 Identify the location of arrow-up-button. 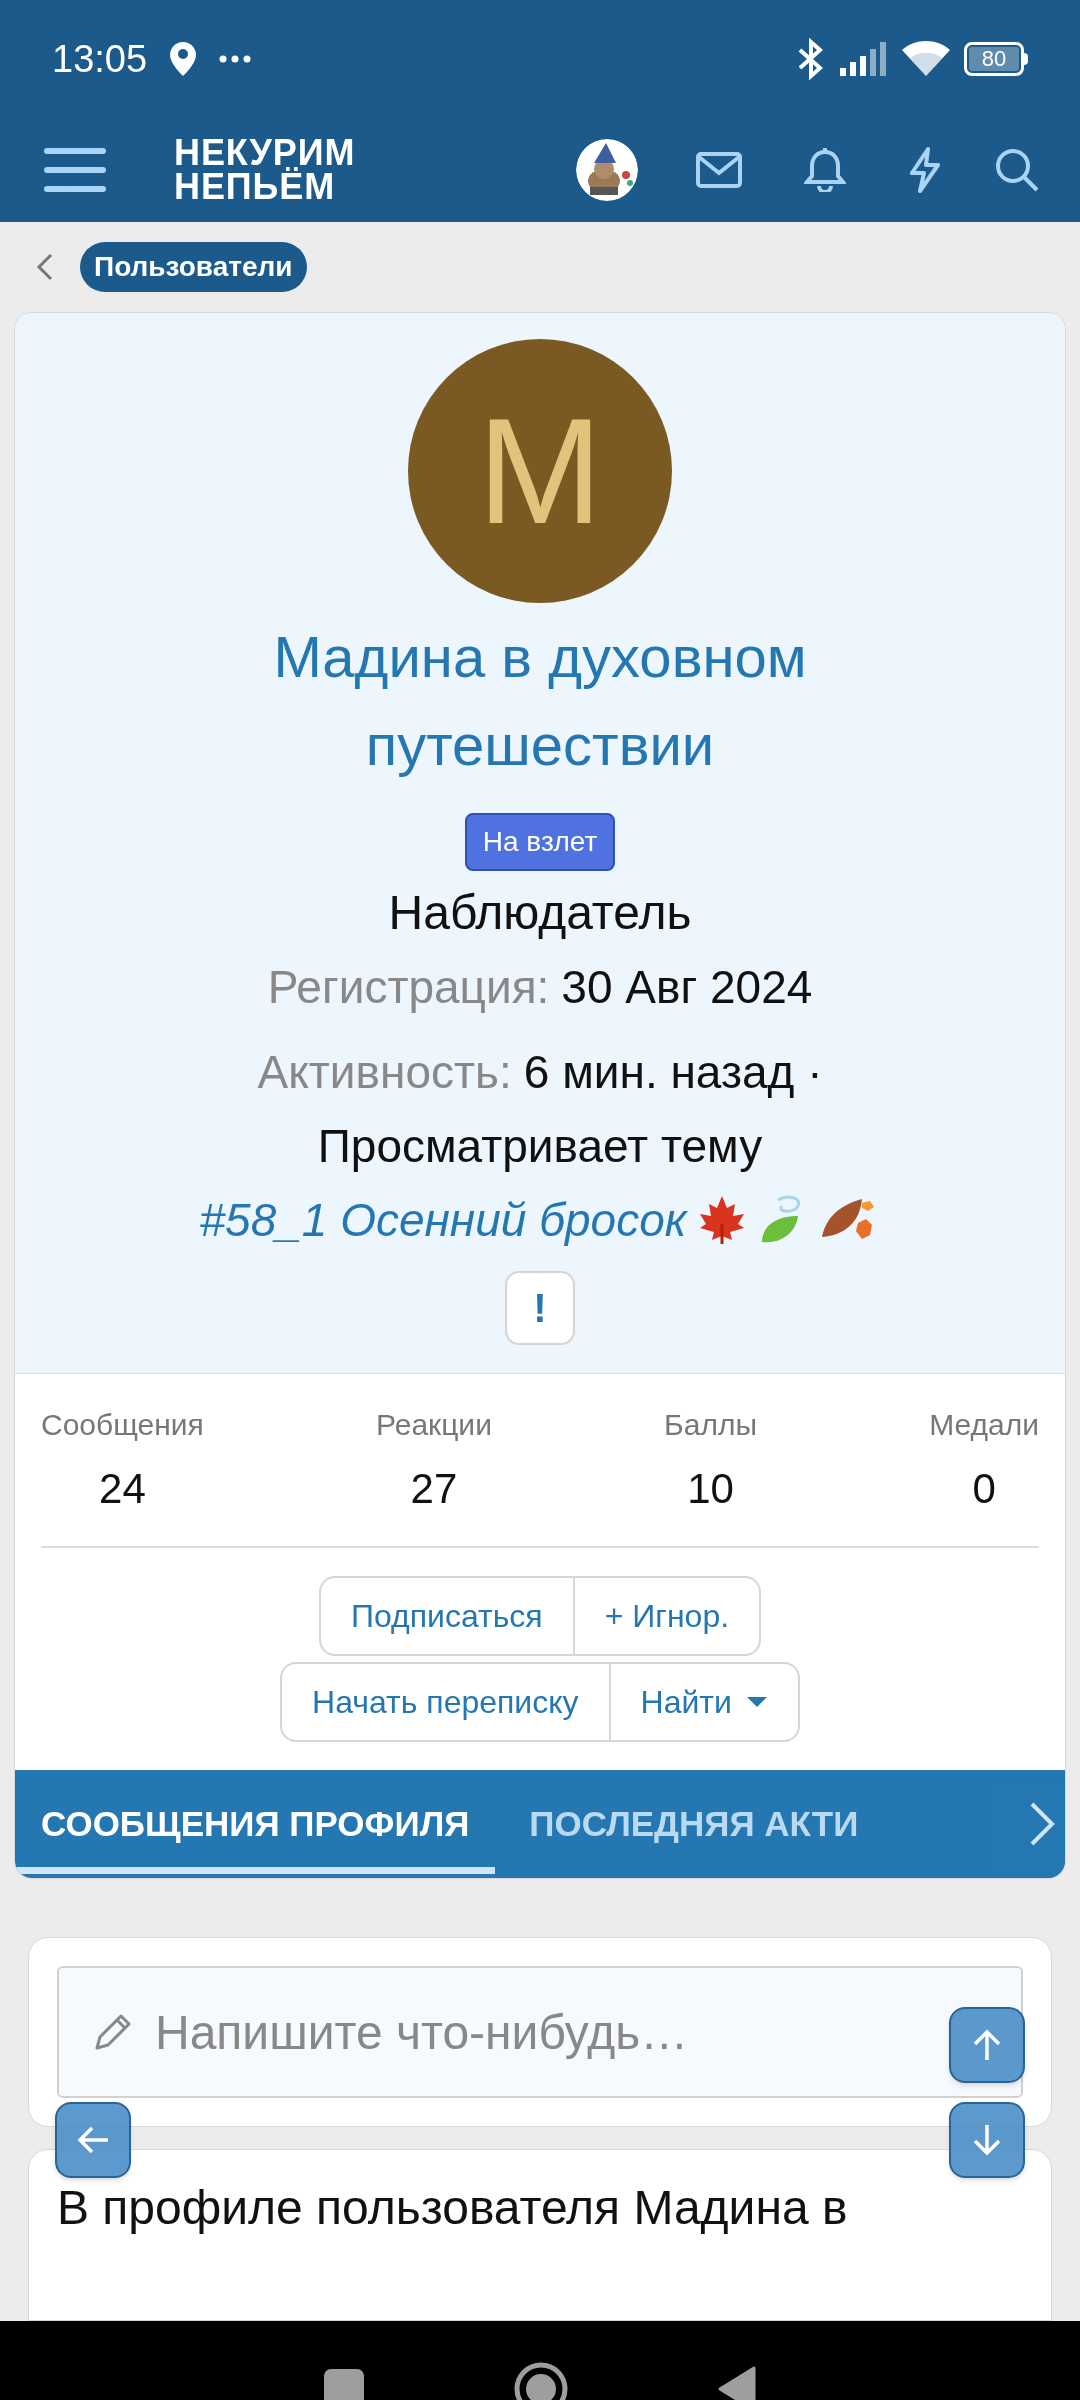
(987, 2045).